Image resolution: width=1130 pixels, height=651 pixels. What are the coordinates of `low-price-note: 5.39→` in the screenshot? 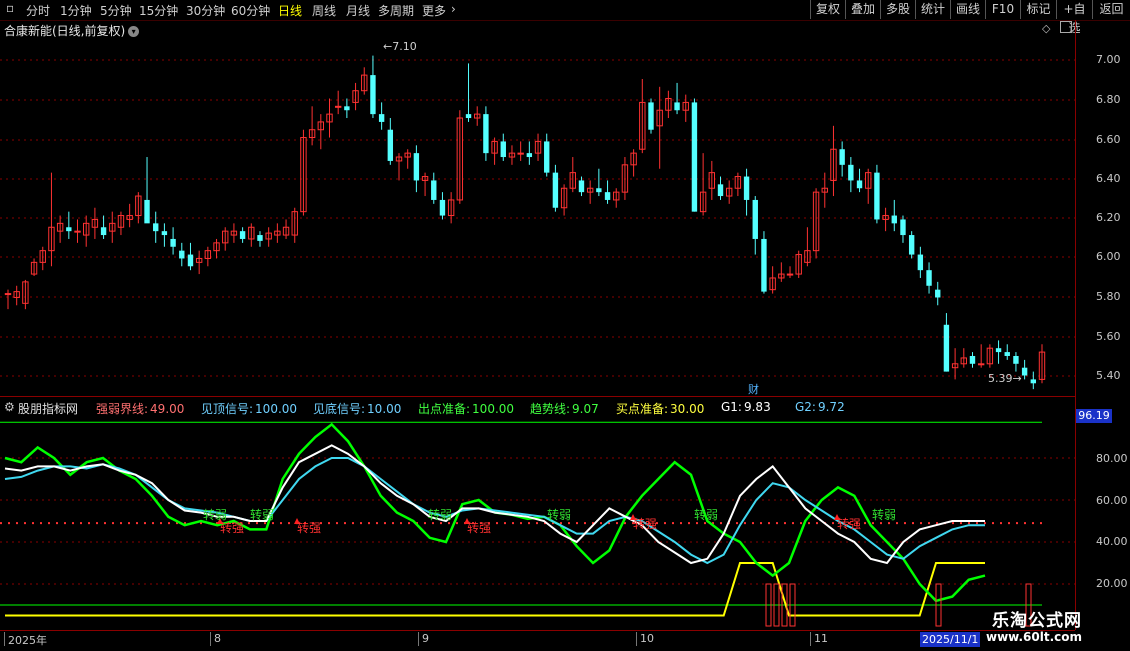 It's located at (1005, 378).